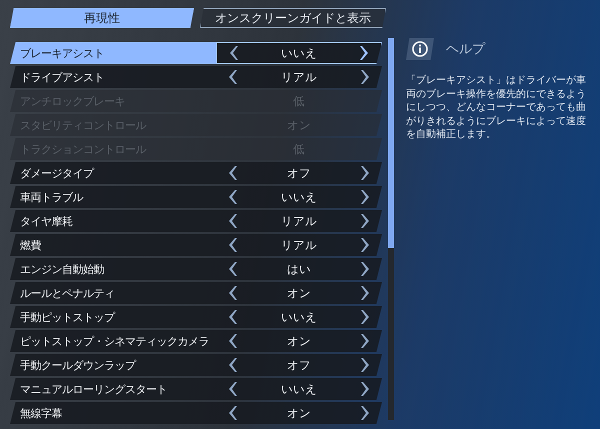 Image resolution: width=600 pixels, height=429 pixels. Describe the element at coordinates (78, 366) in the screenshot. I see `setting-label: 手動クールダウンラップ` at that location.